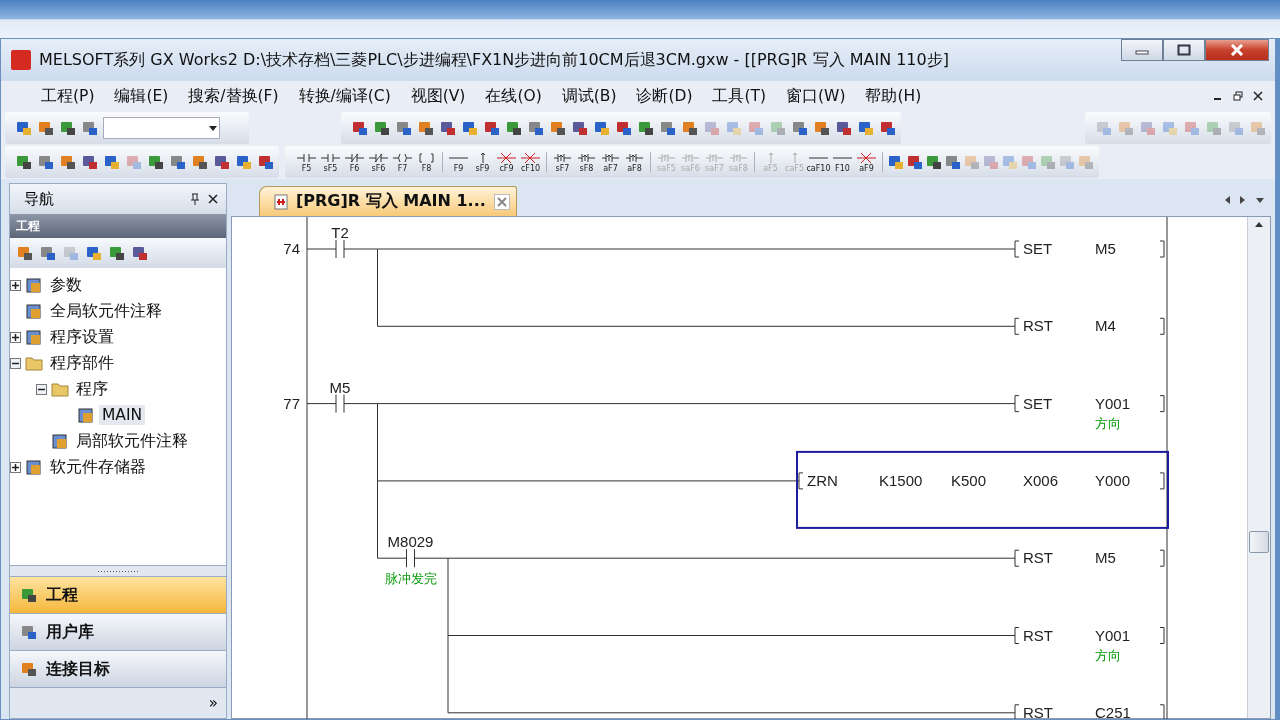 Image resolution: width=1280 pixels, height=720 pixels. Describe the element at coordinates (513, 96) in the screenshot. I see `menu-item: 在线(O)` at that location.